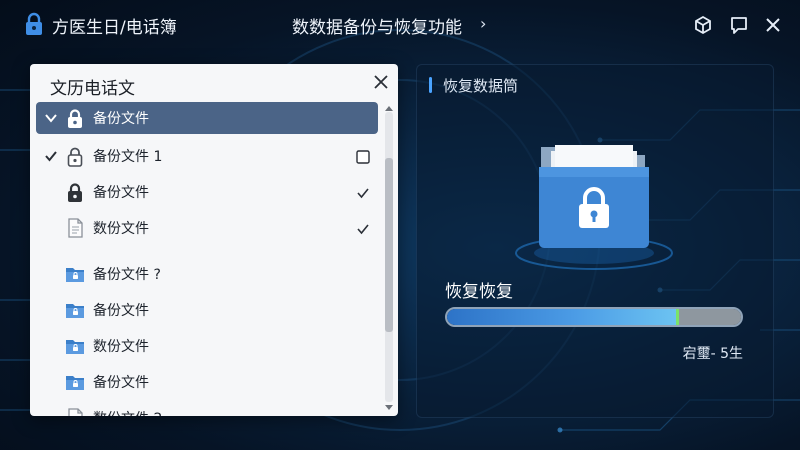 The height and width of the screenshot is (450, 800). What do you see at coordinates (207, 156) in the screenshot?
I see `list-item: 备份文件 1` at bounding box center [207, 156].